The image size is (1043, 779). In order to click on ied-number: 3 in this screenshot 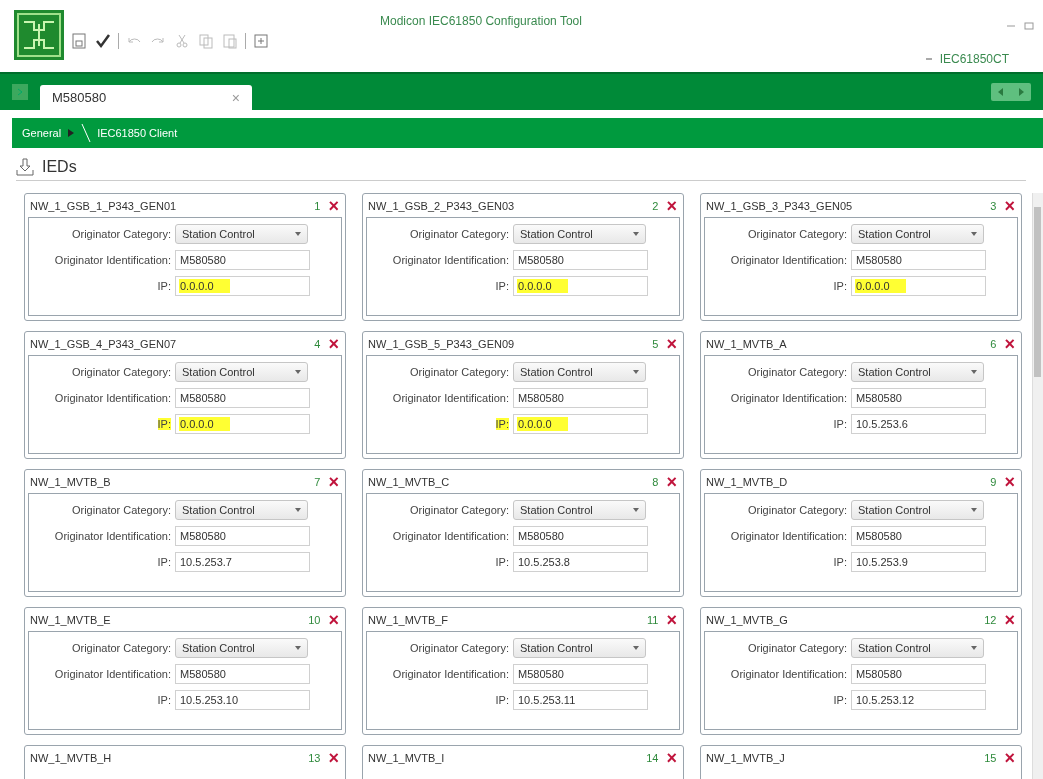, I will do `click(993, 205)`.